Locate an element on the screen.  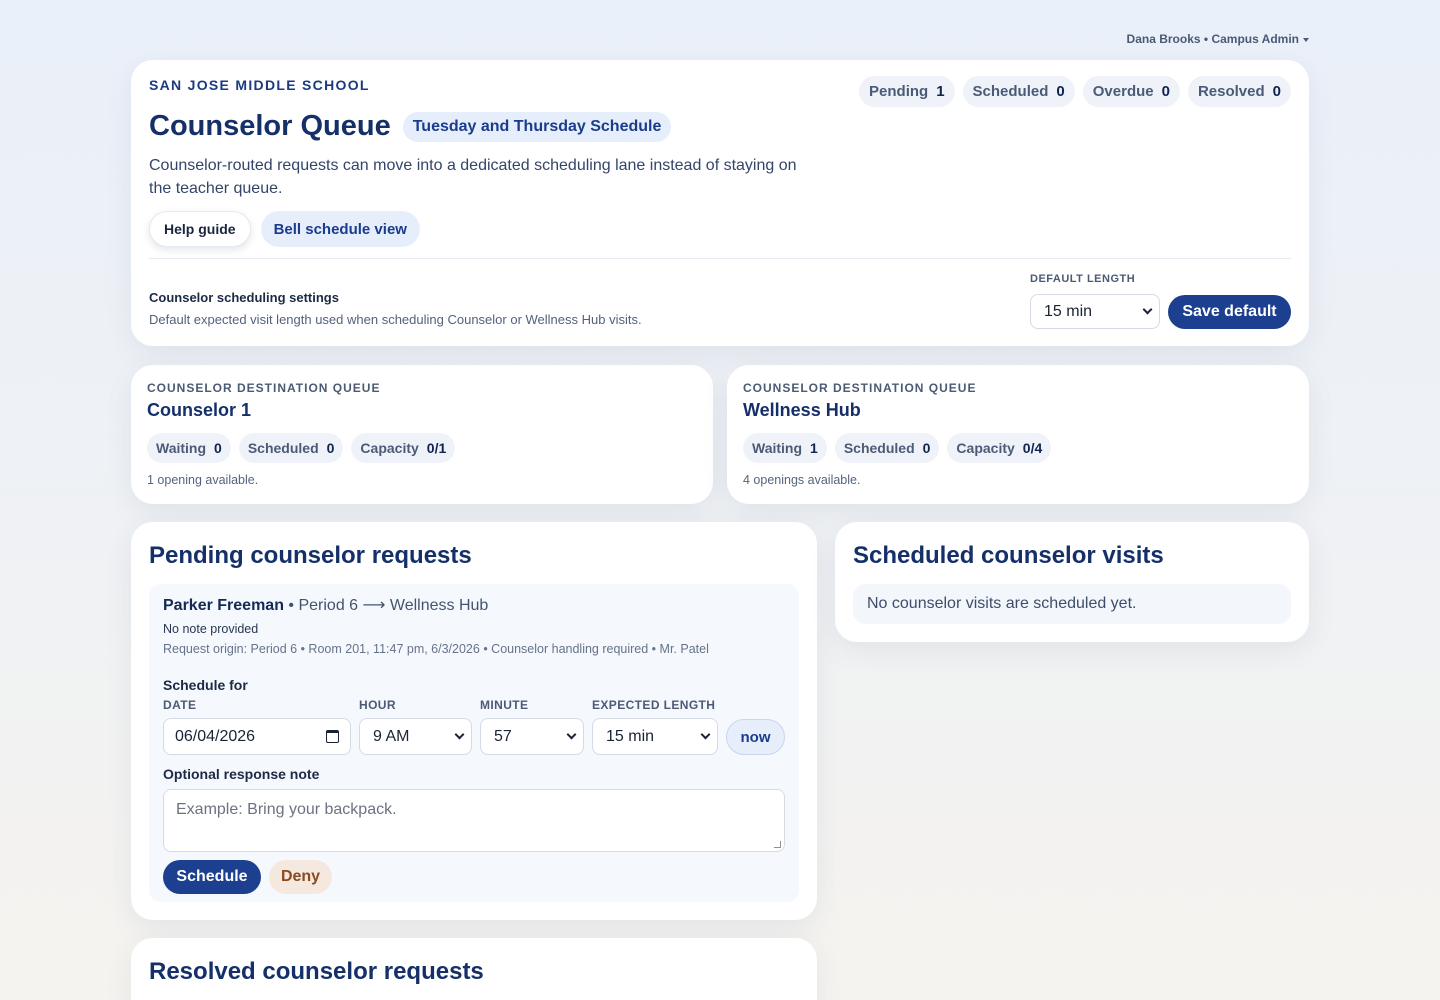
now-button: now is located at coordinates (755, 737).